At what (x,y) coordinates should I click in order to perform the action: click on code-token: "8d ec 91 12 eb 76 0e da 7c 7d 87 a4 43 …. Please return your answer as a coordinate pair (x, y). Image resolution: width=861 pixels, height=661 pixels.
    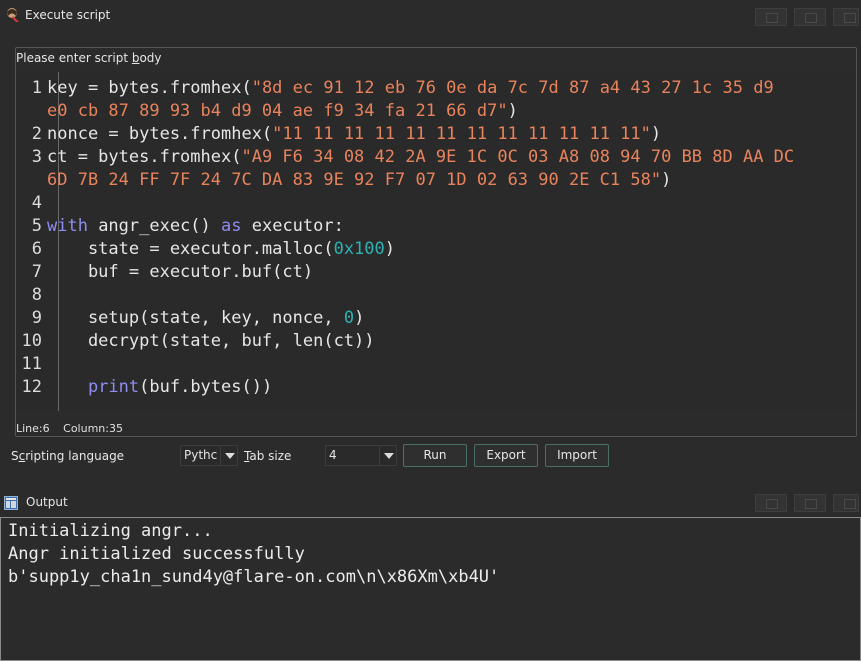
    Looking at the image, I should click on (512, 88).